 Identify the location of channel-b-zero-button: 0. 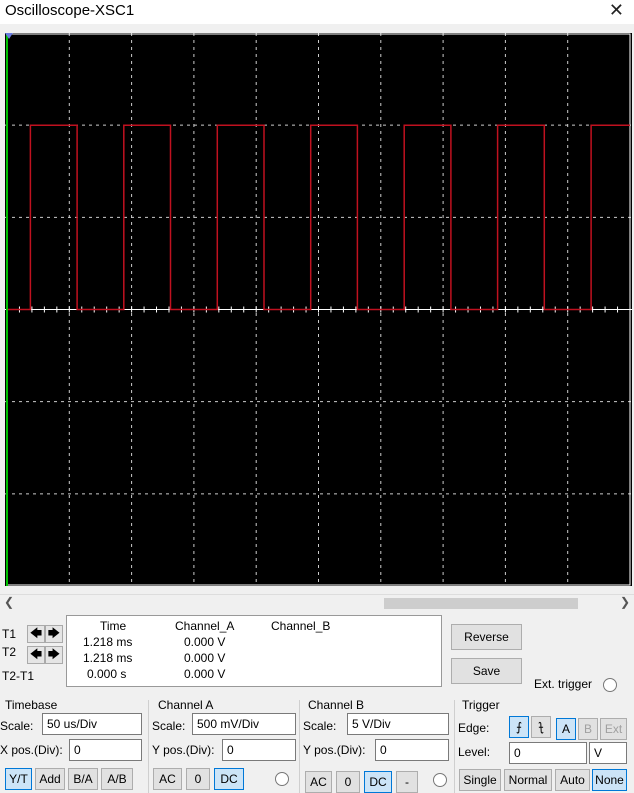
(348, 782).